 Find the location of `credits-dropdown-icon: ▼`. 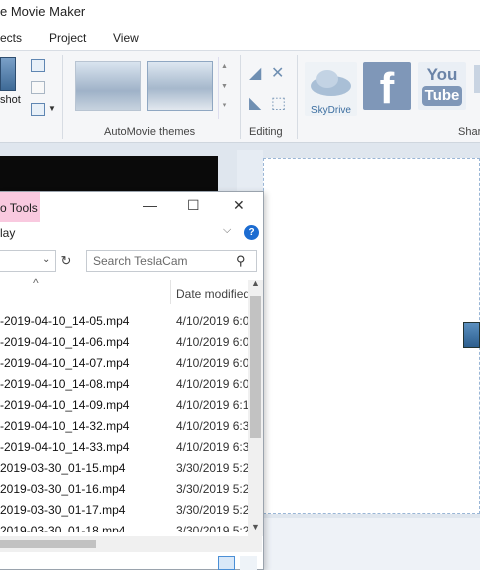

credits-dropdown-icon: ▼ is located at coordinates (52, 108).